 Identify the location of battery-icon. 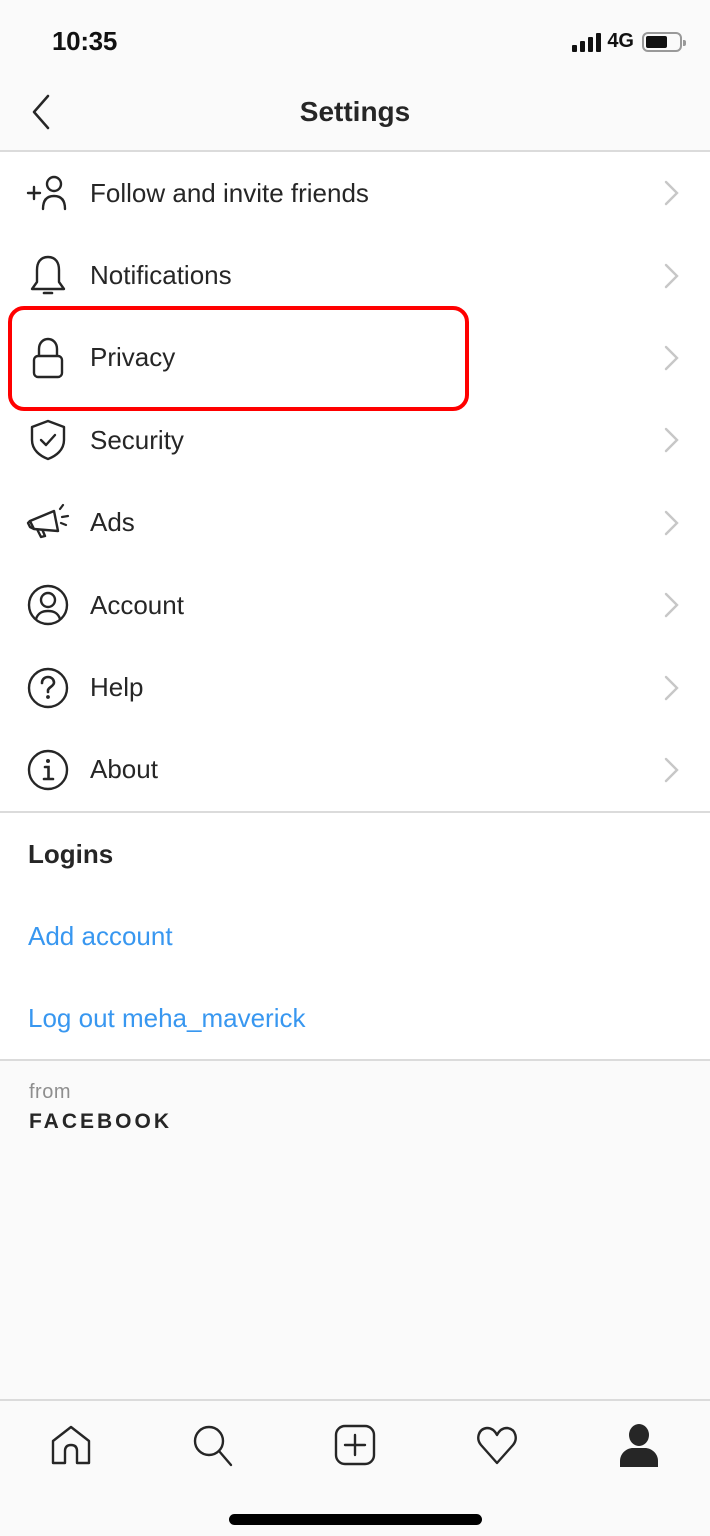
(664, 41).